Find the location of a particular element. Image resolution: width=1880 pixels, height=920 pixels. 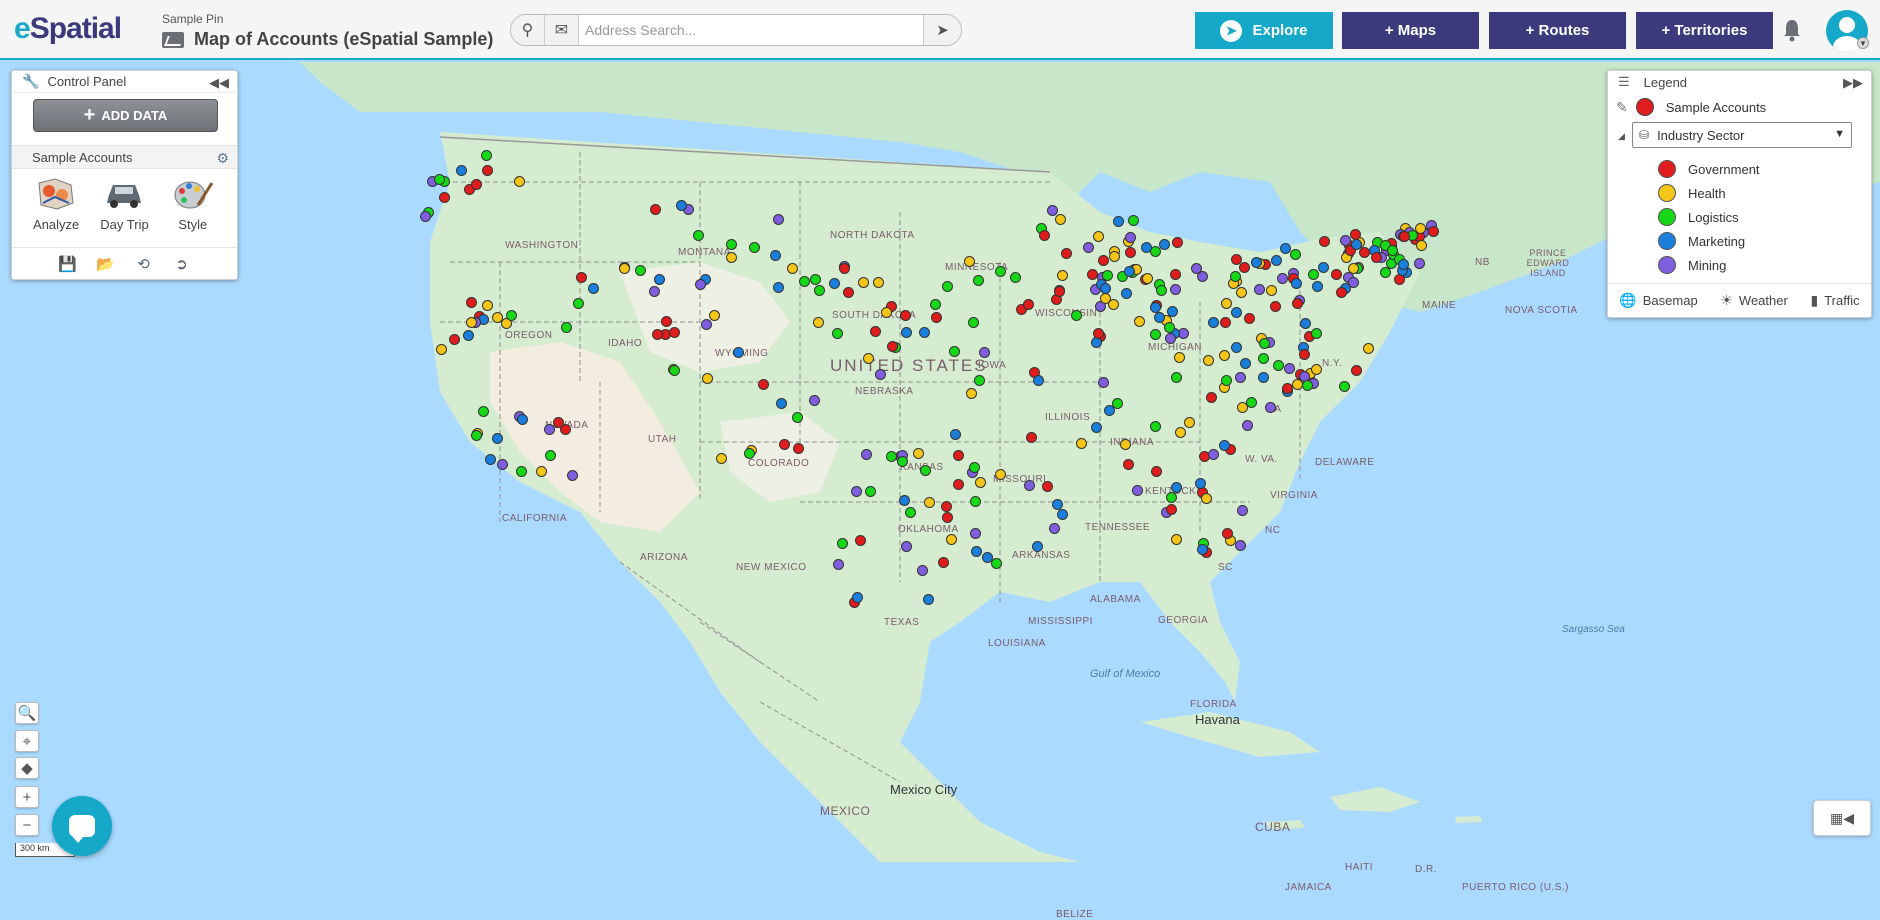

layer-row: Sample Accounts ⚙ is located at coordinates (124, 157).